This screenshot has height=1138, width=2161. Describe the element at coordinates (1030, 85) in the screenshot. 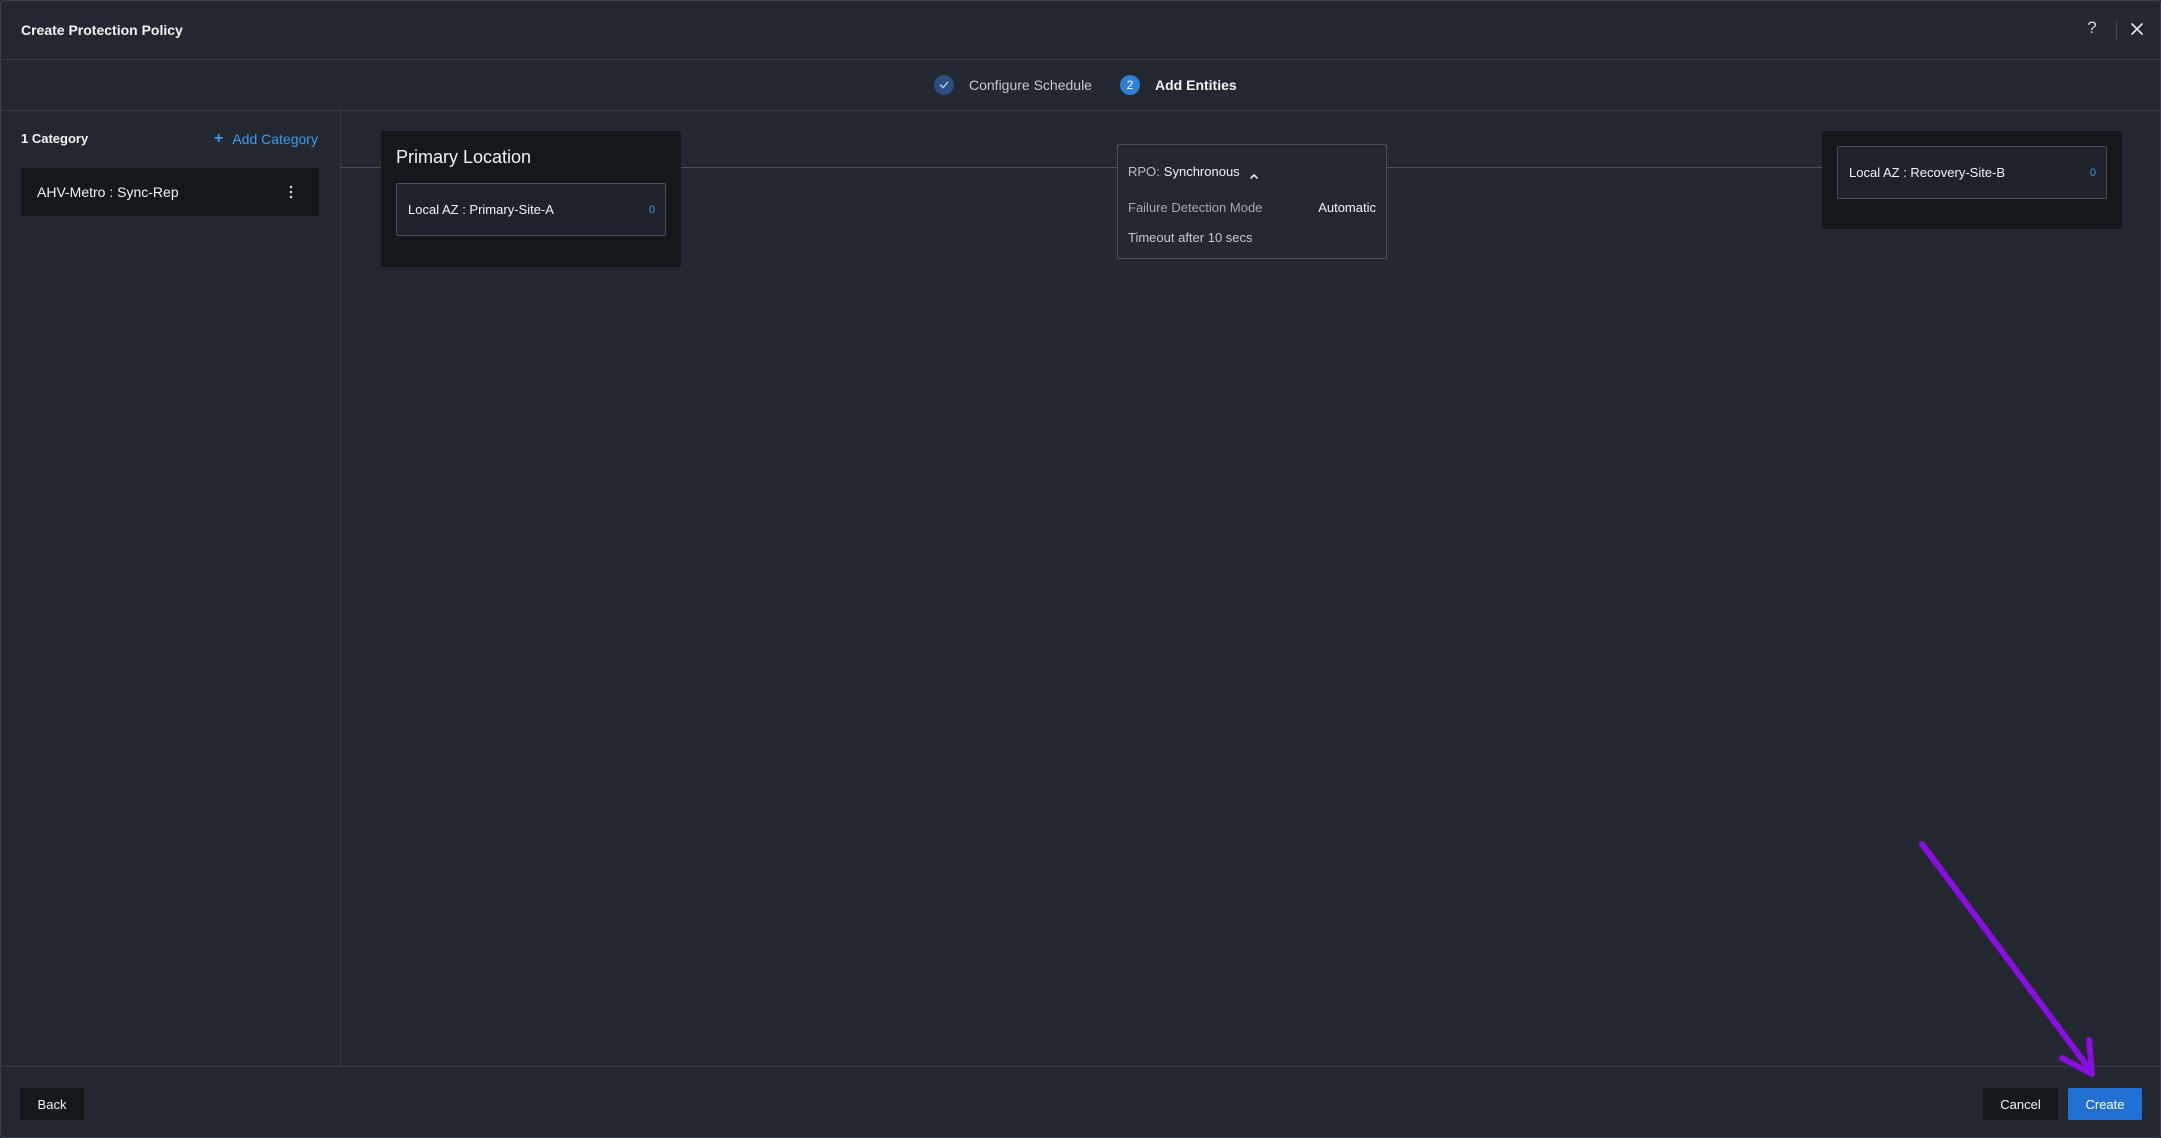

I see `step-label: Configure Schedule` at that location.